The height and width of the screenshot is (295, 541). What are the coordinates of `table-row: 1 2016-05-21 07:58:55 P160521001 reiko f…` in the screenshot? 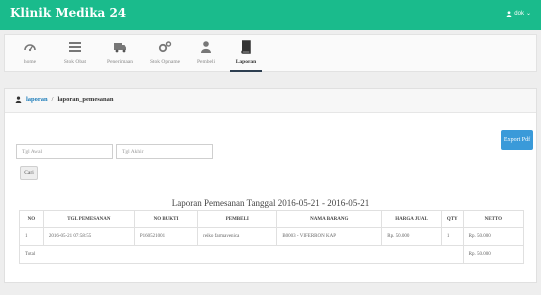 It's located at (272, 236).